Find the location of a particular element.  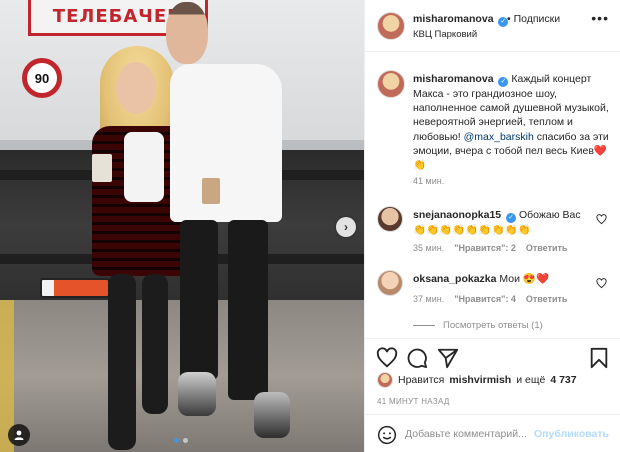

view-replies-link: Посмотреть ответы (1) is located at coordinates (478, 325).